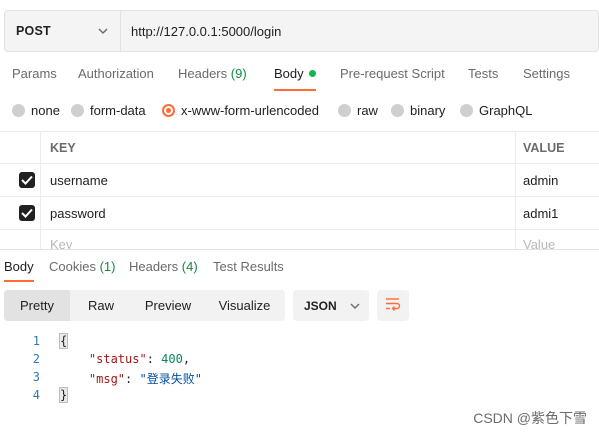  What do you see at coordinates (117, 359) in the screenshot?
I see `status-key: "status"` at bounding box center [117, 359].